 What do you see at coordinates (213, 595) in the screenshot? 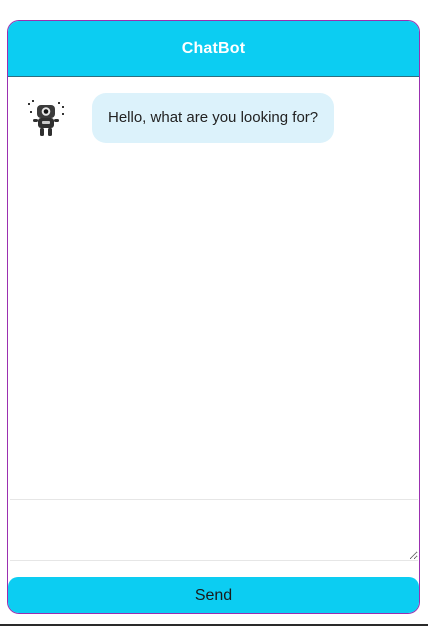
I see `send-button: Send` at bounding box center [213, 595].